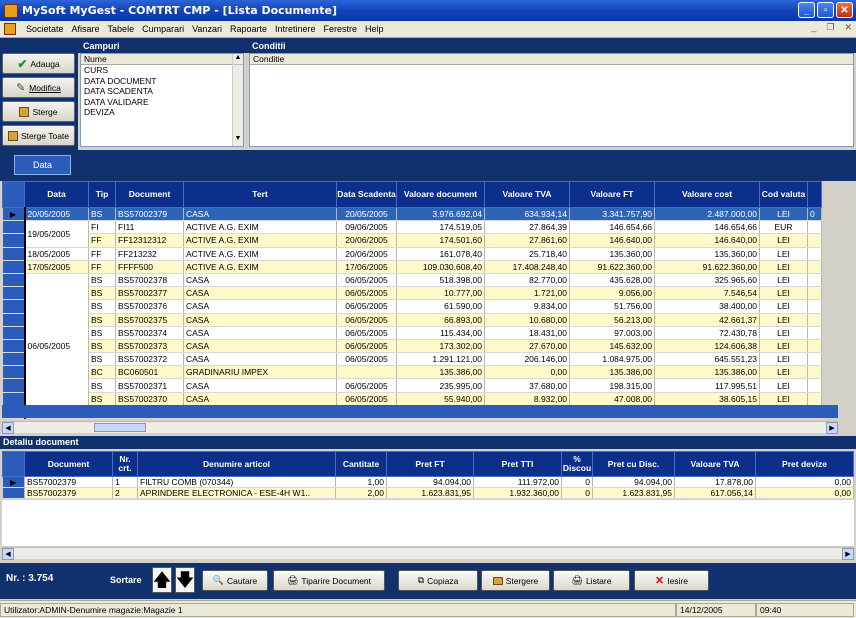  What do you see at coordinates (361, 482) in the screenshot?
I see `cell-cantitate: 1,00` at bounding box center [361, 482].